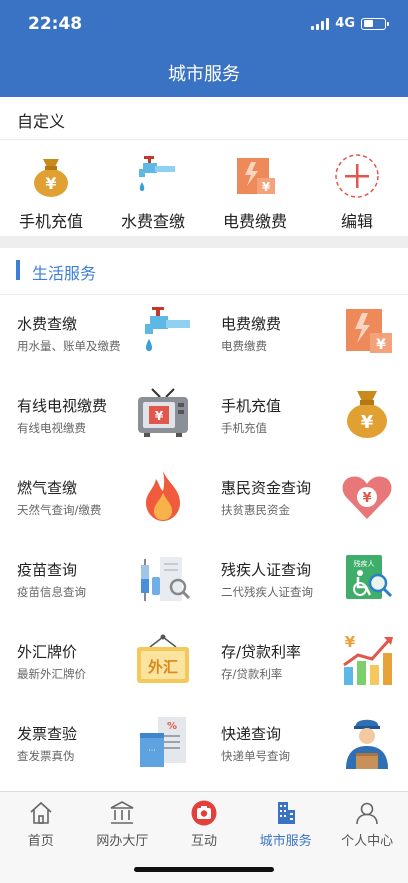  Describe the element at coordinates (69, 346) in the screenshot. I see `service-desc: 用水量、账单及缴费` at that location.